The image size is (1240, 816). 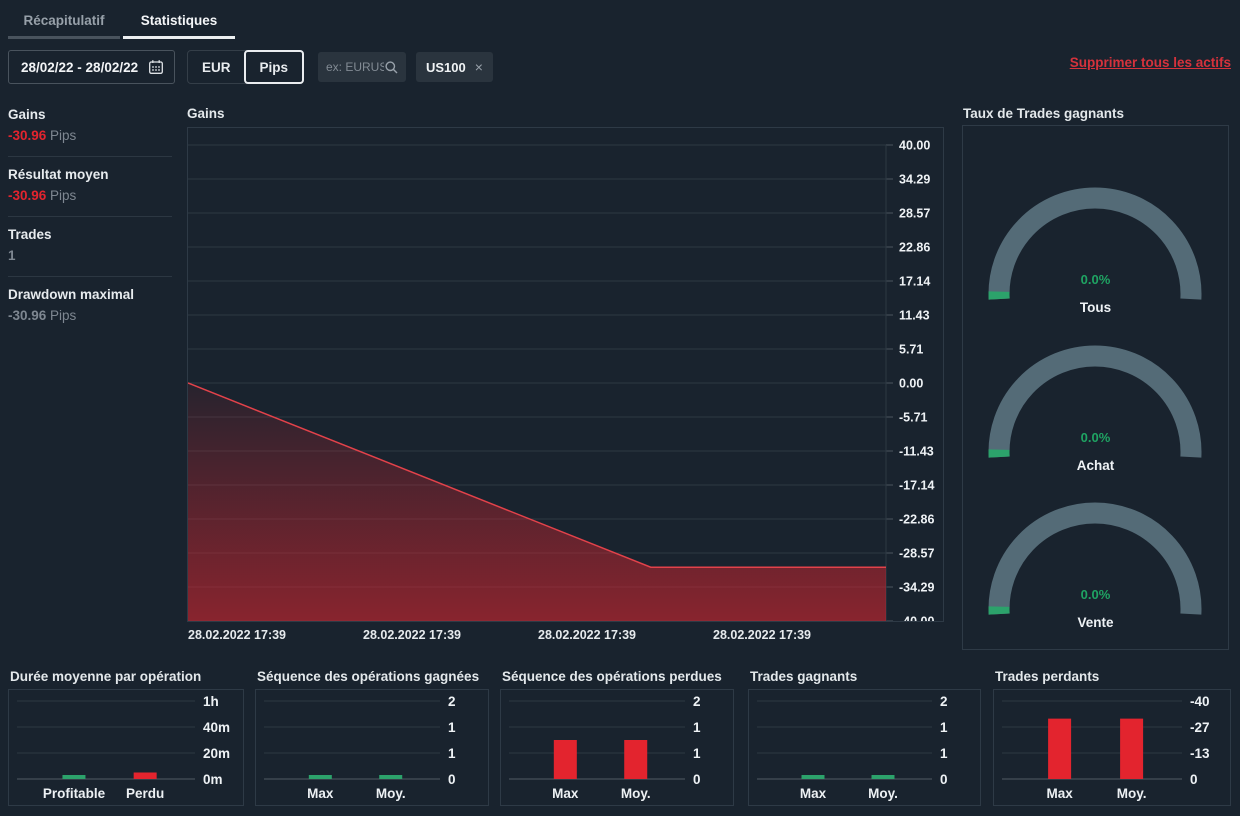 What do you see at coordinates (1095, 465) in the screenshot?
I see `gauge-label: Achat` at bounding box center [1095, 465].